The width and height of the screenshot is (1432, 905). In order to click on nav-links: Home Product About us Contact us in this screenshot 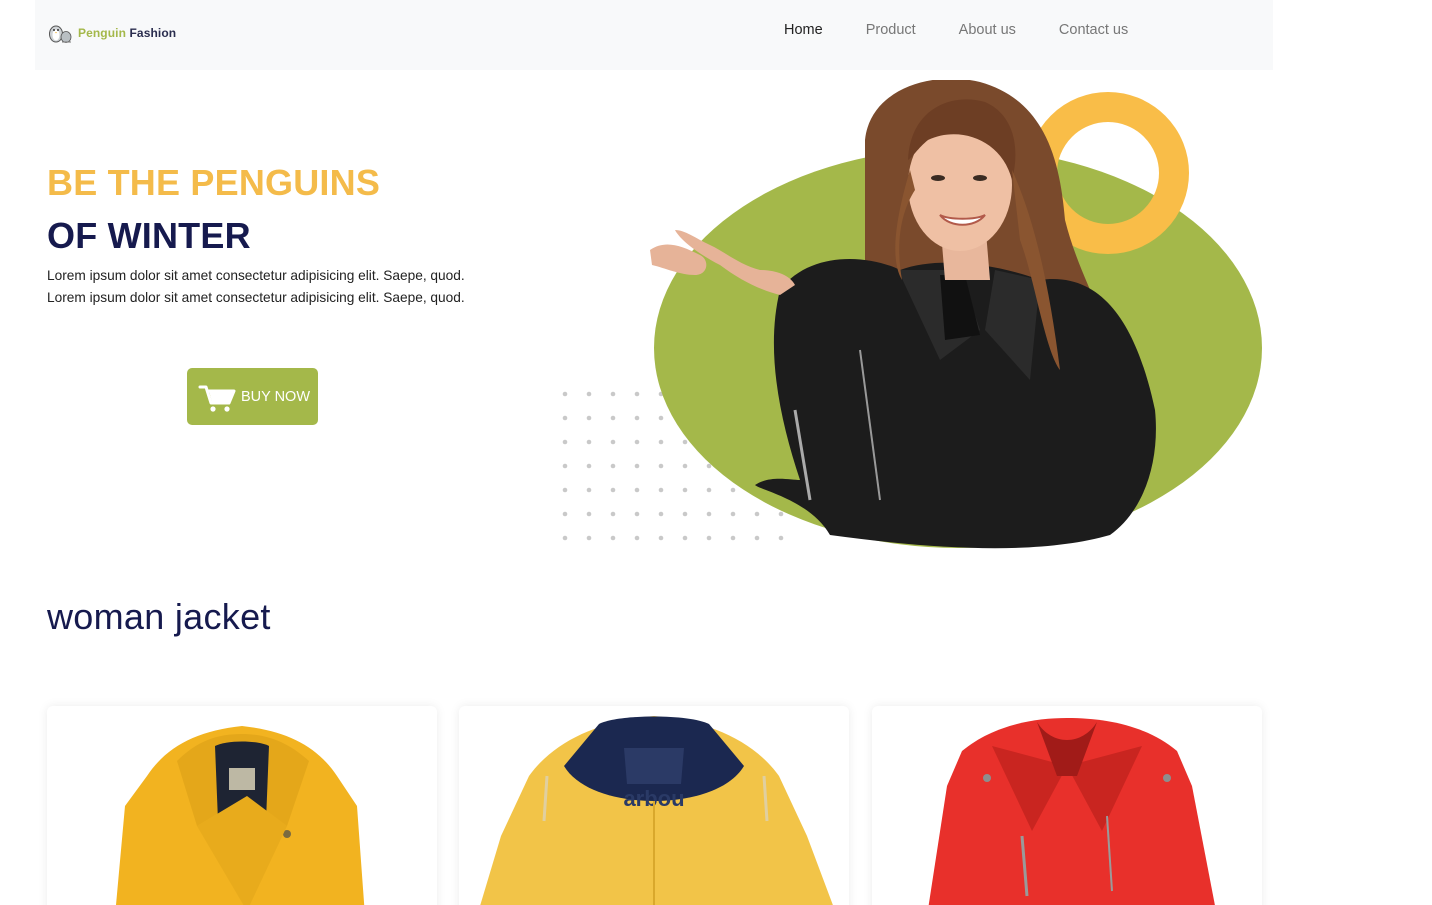, I will do `click(977, 30)`.